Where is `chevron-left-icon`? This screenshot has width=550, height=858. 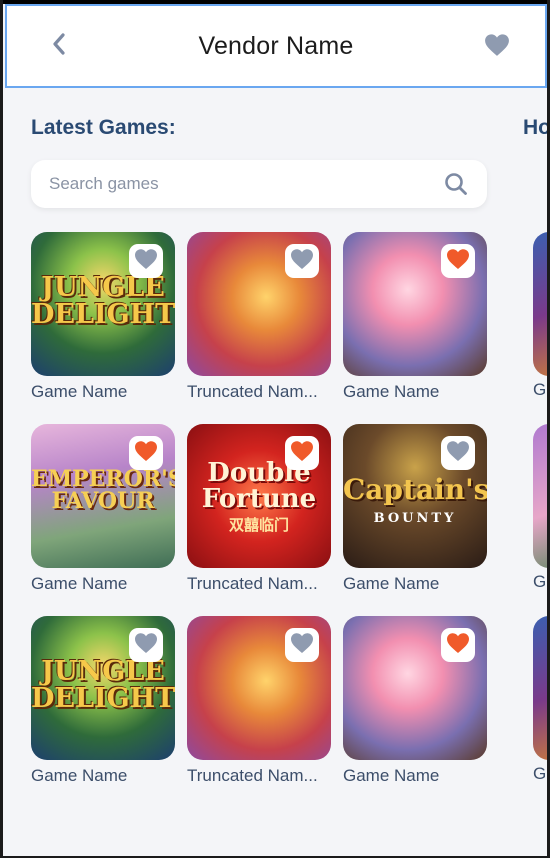 chevron-left-icon is located at coordinates (59, 46).